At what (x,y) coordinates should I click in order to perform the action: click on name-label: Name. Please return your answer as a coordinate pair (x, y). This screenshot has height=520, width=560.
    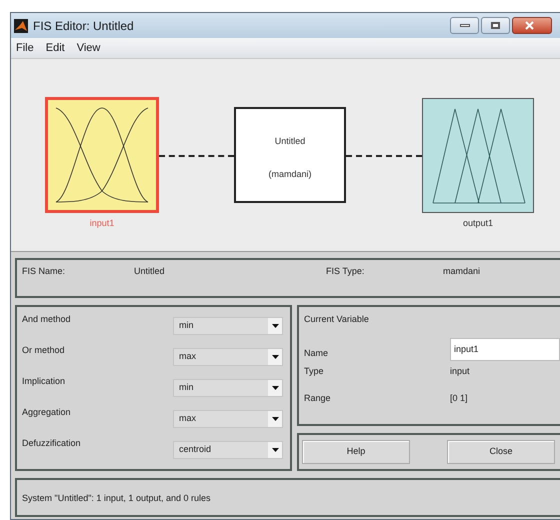
    Looking at the image, I should click on (317, 353).